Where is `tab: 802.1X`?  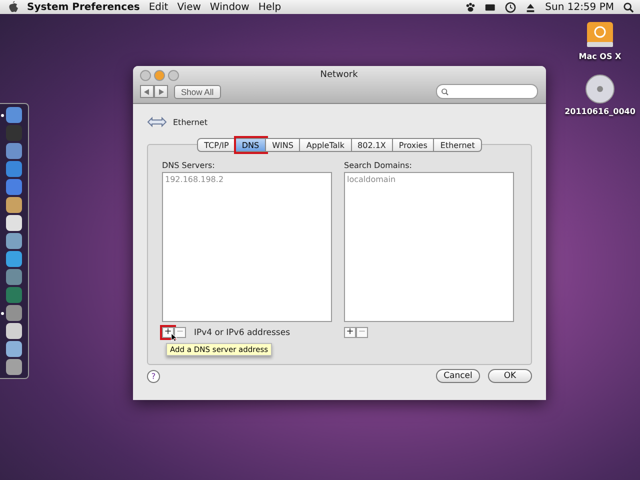
tab: 802.1X is located at coordinates (372, 145).